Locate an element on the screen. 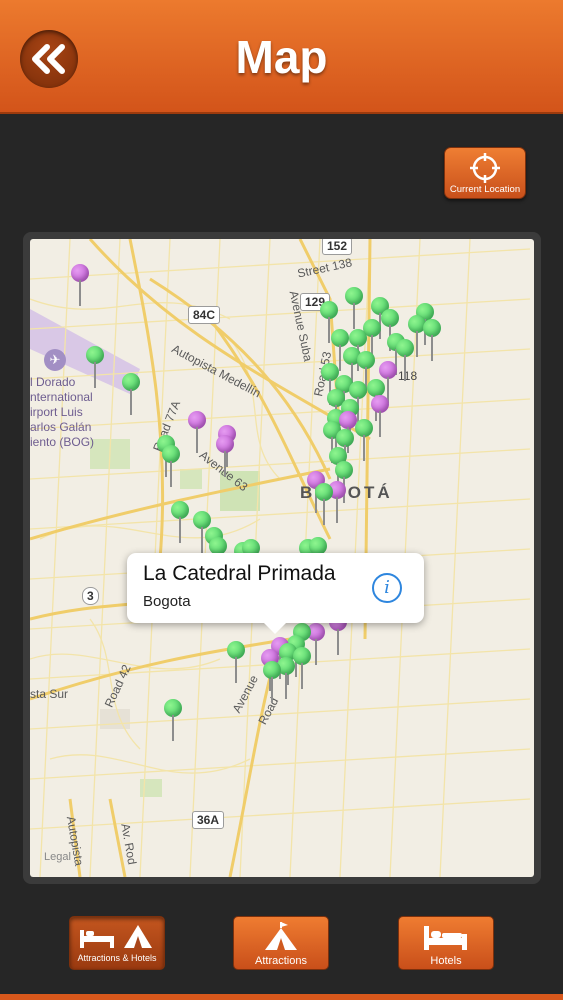 This screenshot has width=563, height=1000. current-location-button: Current Location is located at coordinates (485, 173).